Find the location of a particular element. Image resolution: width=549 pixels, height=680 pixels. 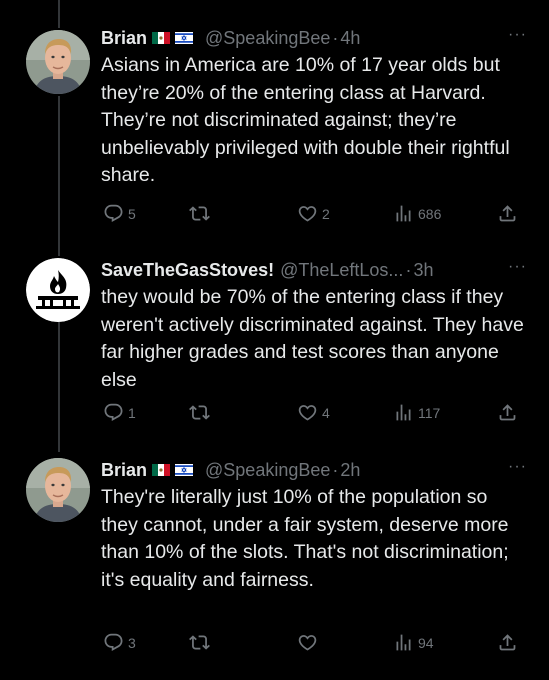

action-bar: 5 2 686 is located at coordinates (314, 215).